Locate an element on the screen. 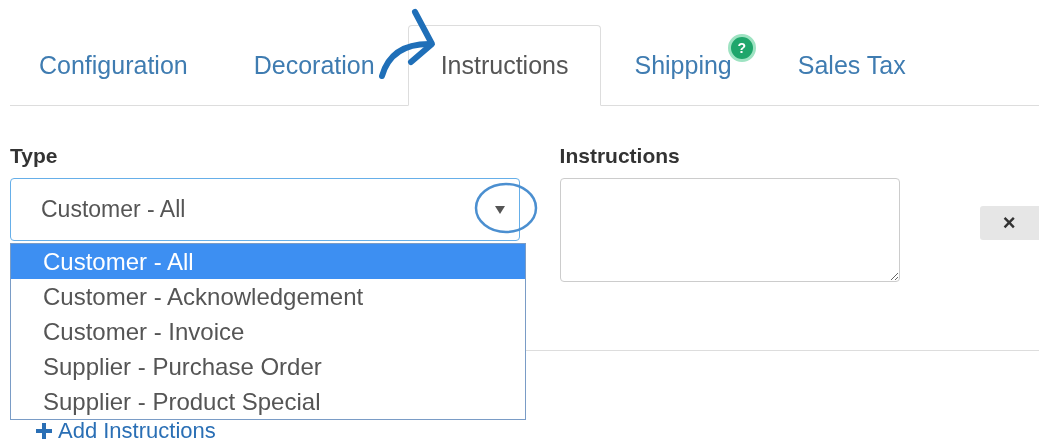 This screenshot has width=1039, height=448. dropdown-option: Supplier - Product Special is located at coordinates (268, 401).